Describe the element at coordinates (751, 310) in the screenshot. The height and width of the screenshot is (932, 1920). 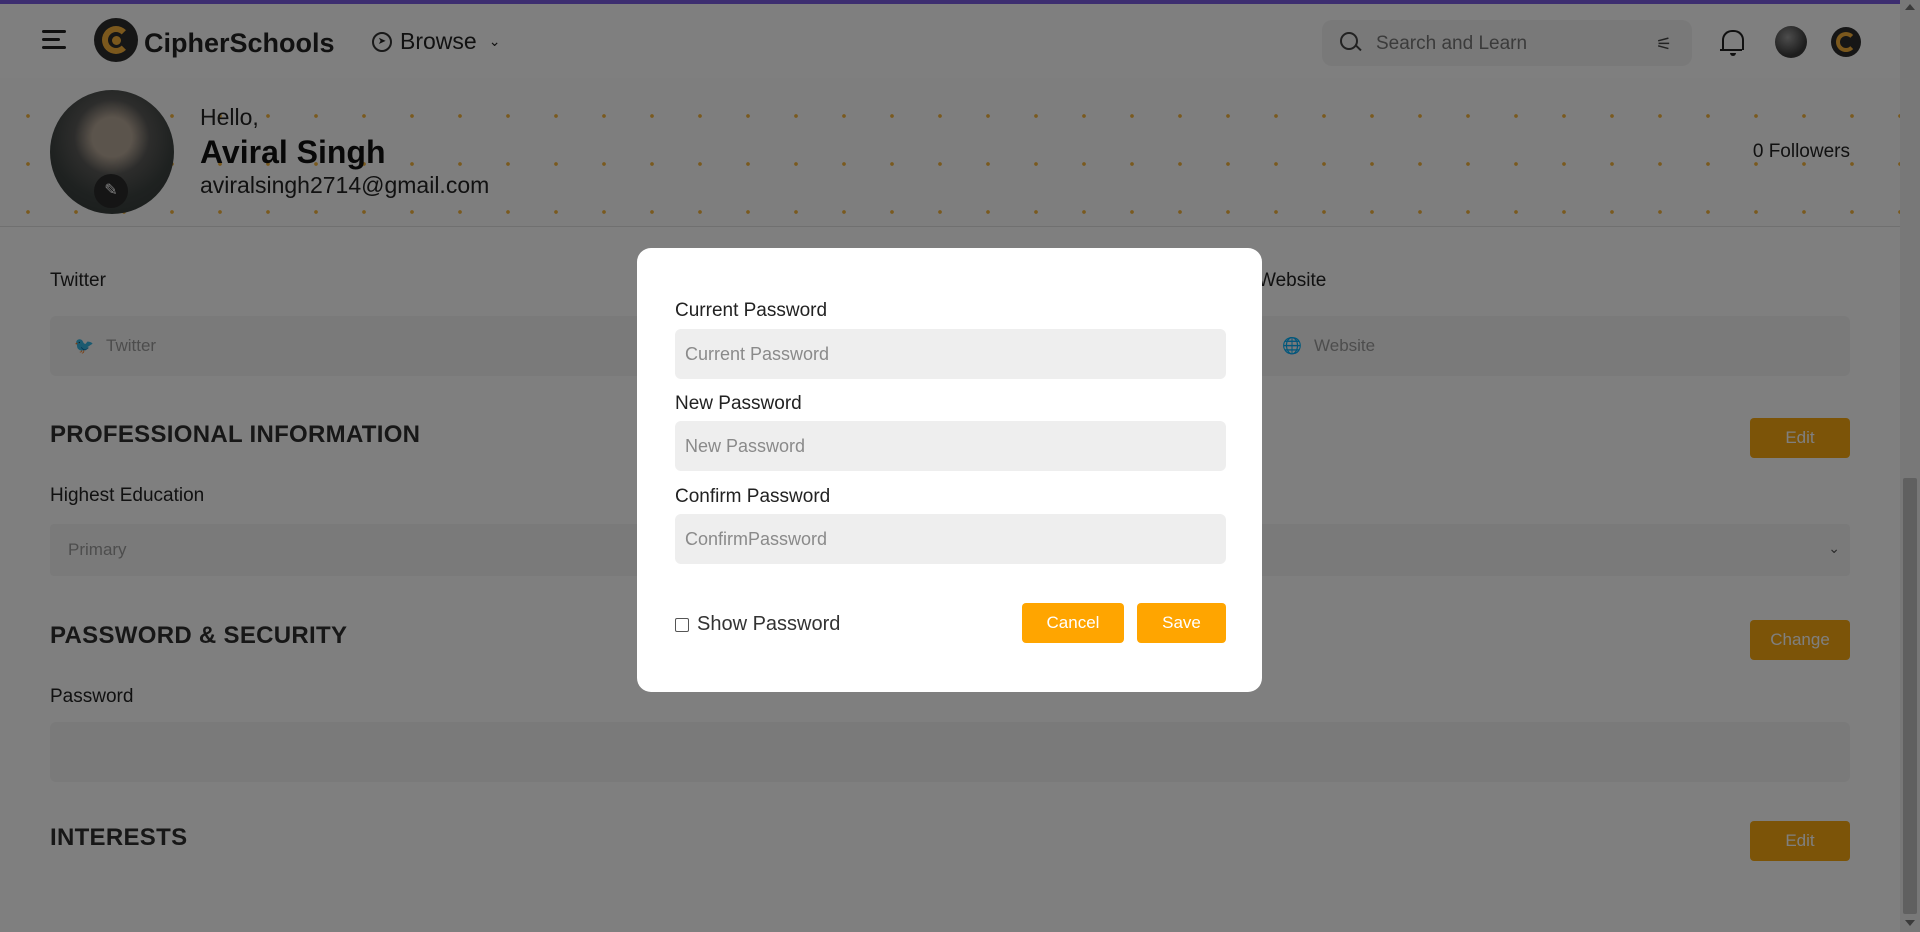
I see `current-password-label: Current Password` at that location.